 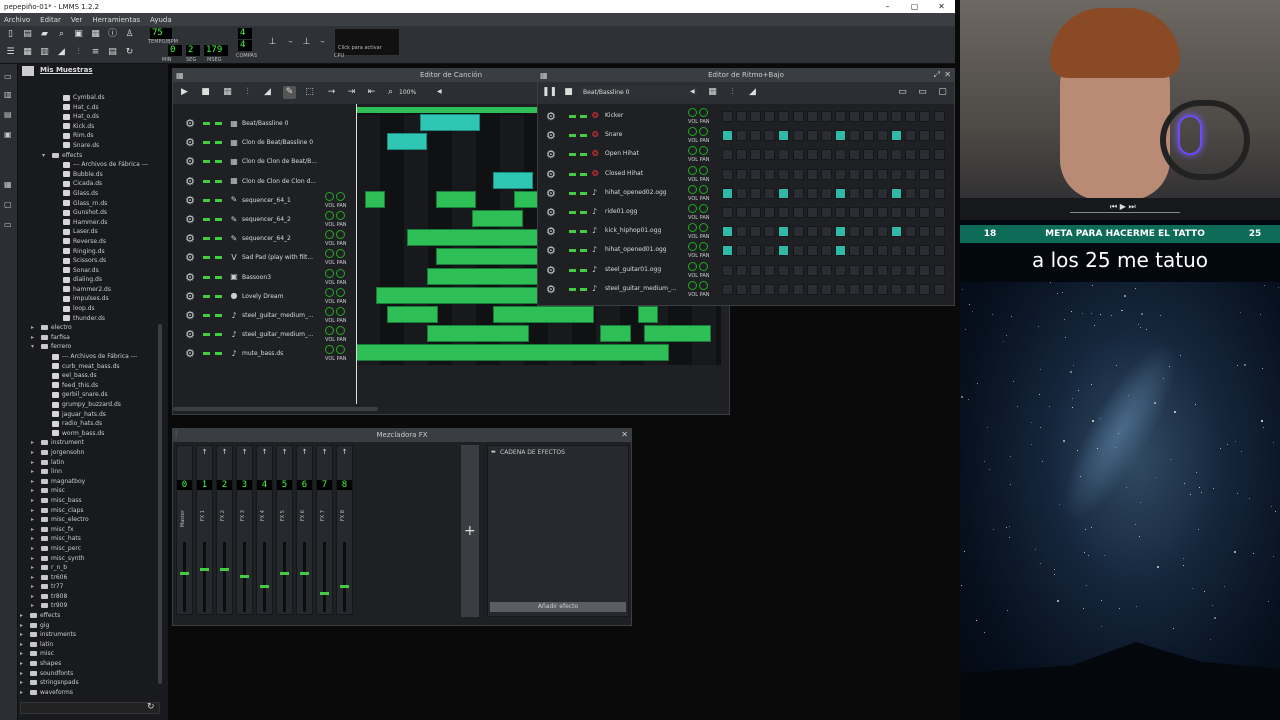 I want to click on browser-item: ▸ misc_synth, so click(x=90, y=559).